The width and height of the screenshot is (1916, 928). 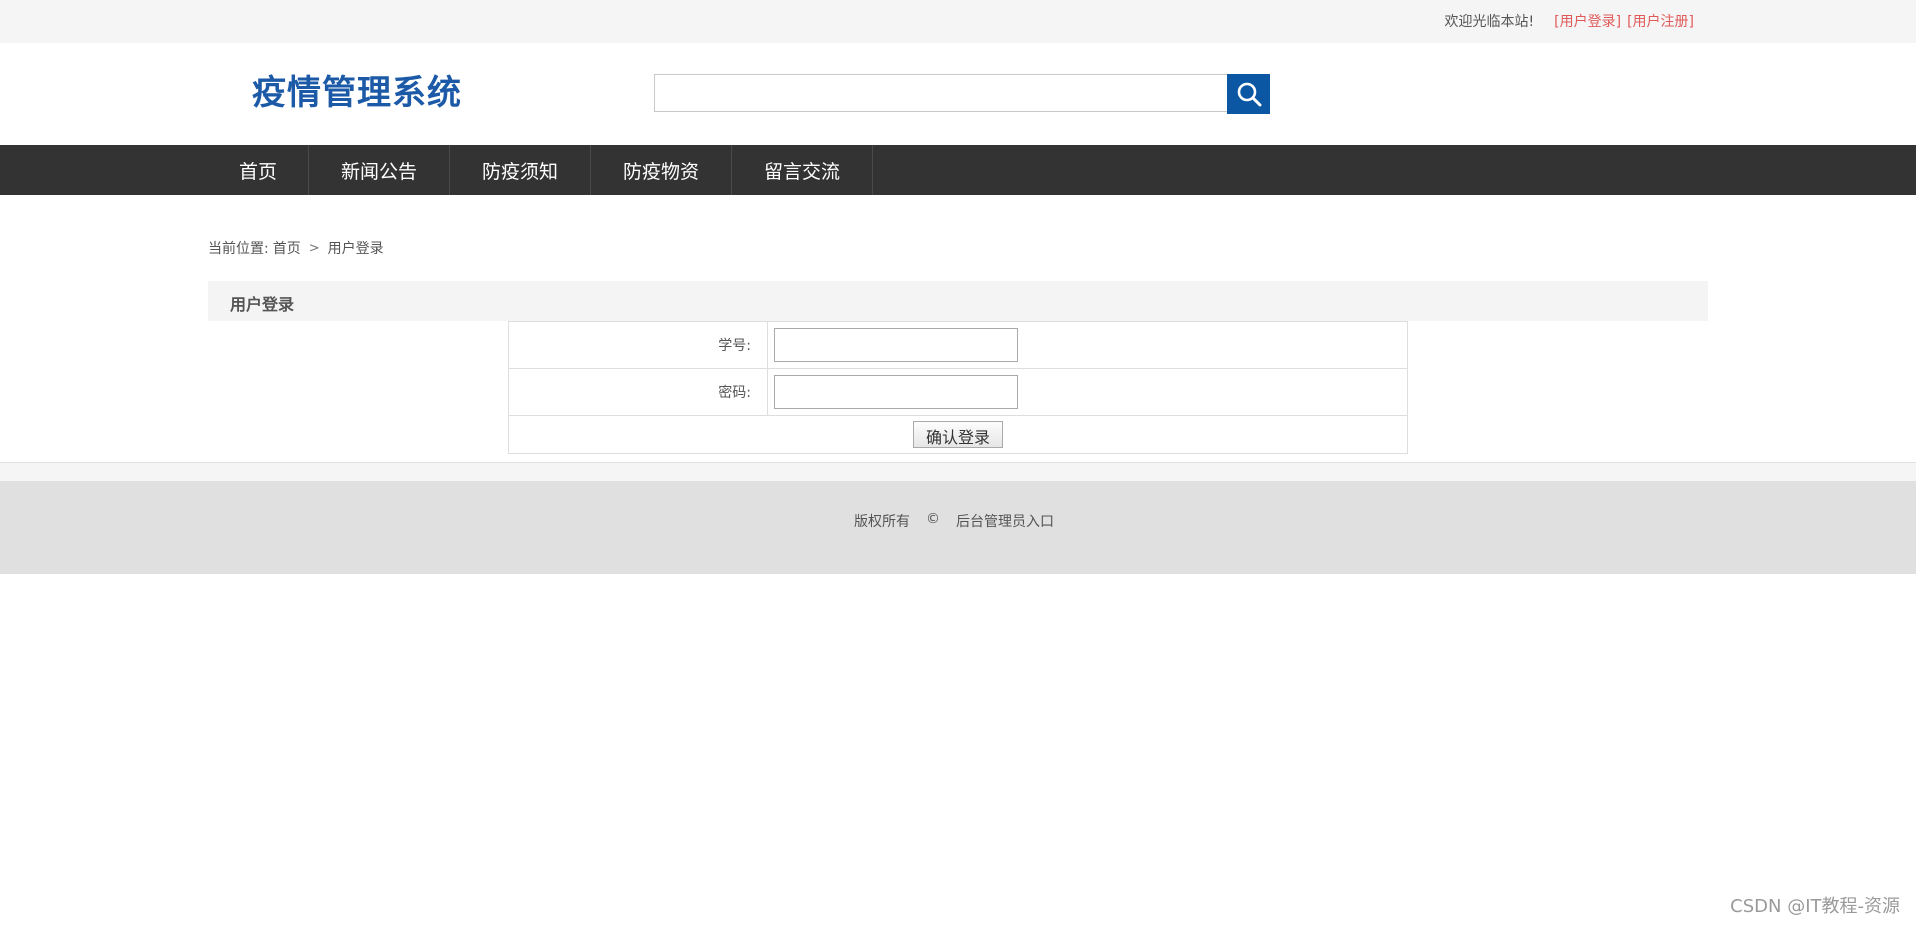 I want to click on nav-item-home: 首页, so click(x=258, y=170).